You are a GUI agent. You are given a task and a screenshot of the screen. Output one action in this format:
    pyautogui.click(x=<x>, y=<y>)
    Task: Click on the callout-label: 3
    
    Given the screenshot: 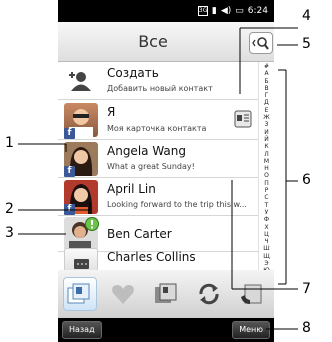 What is the action you would take?
    pyautogui.click(x=9, y=233)
    